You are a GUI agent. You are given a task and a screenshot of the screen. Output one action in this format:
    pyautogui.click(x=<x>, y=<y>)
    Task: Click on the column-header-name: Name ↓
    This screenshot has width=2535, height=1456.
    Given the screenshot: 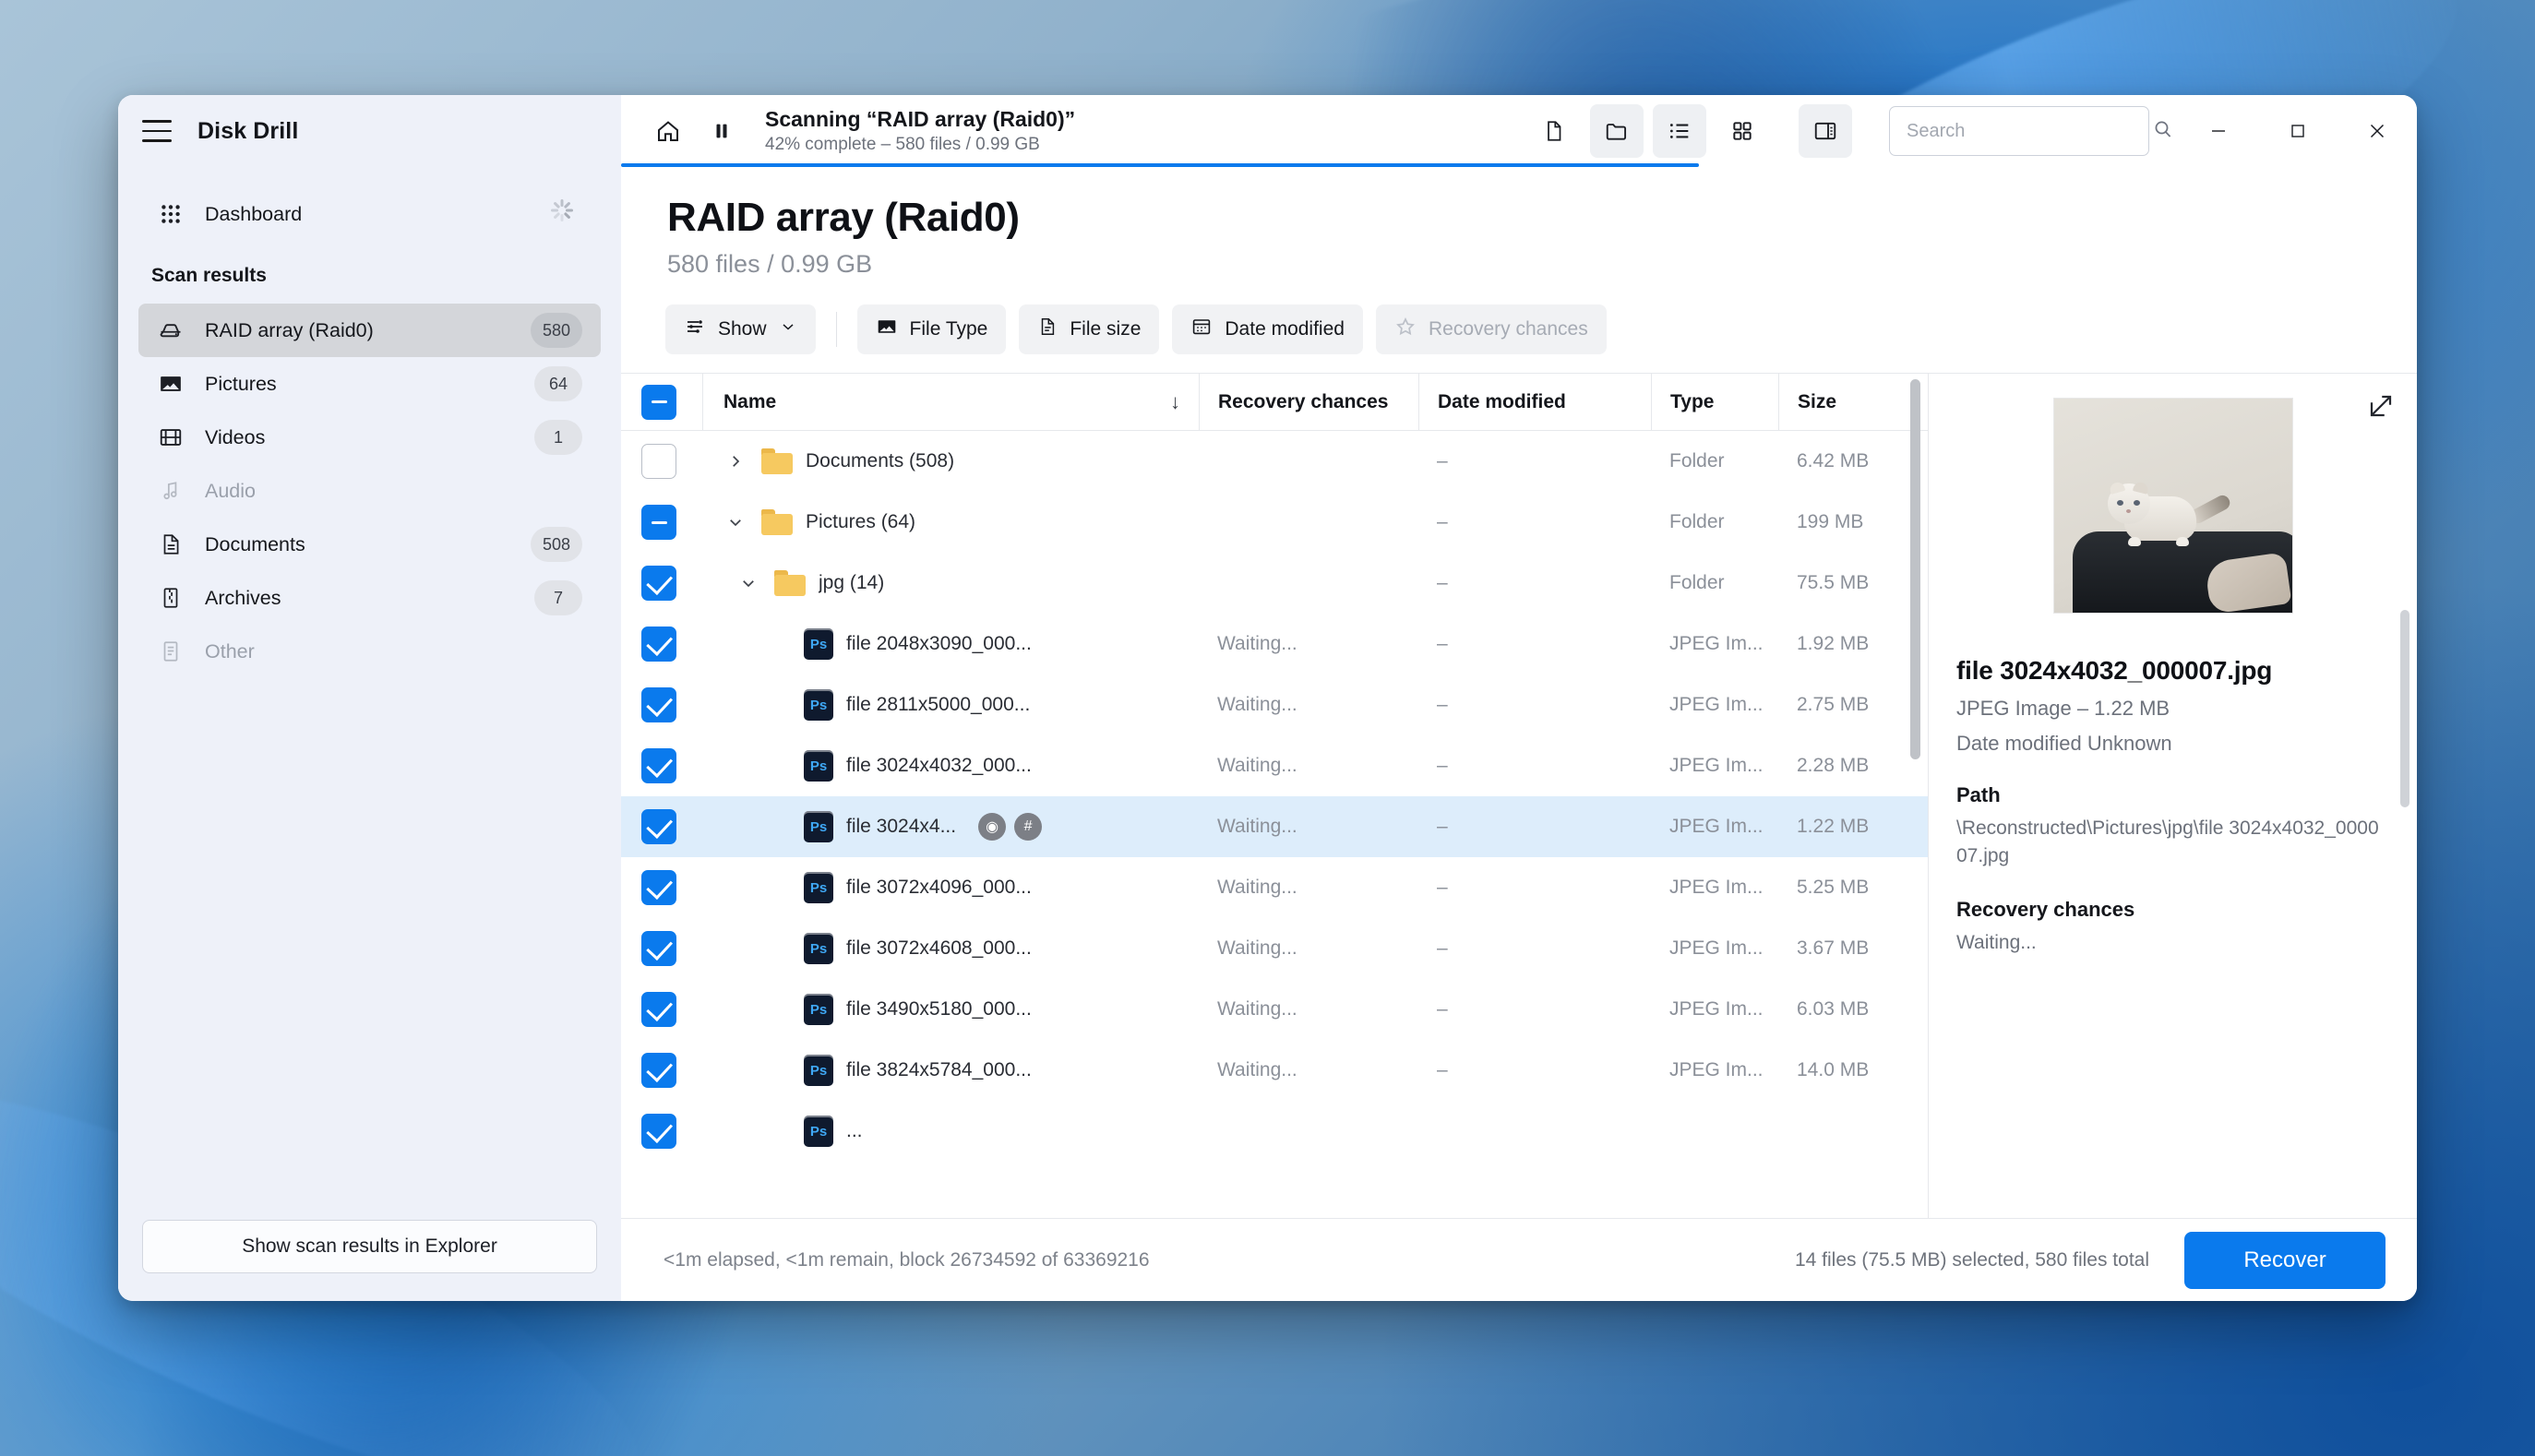 What is the action you would take?
    pyautogui.click(x=950, y=402)
    